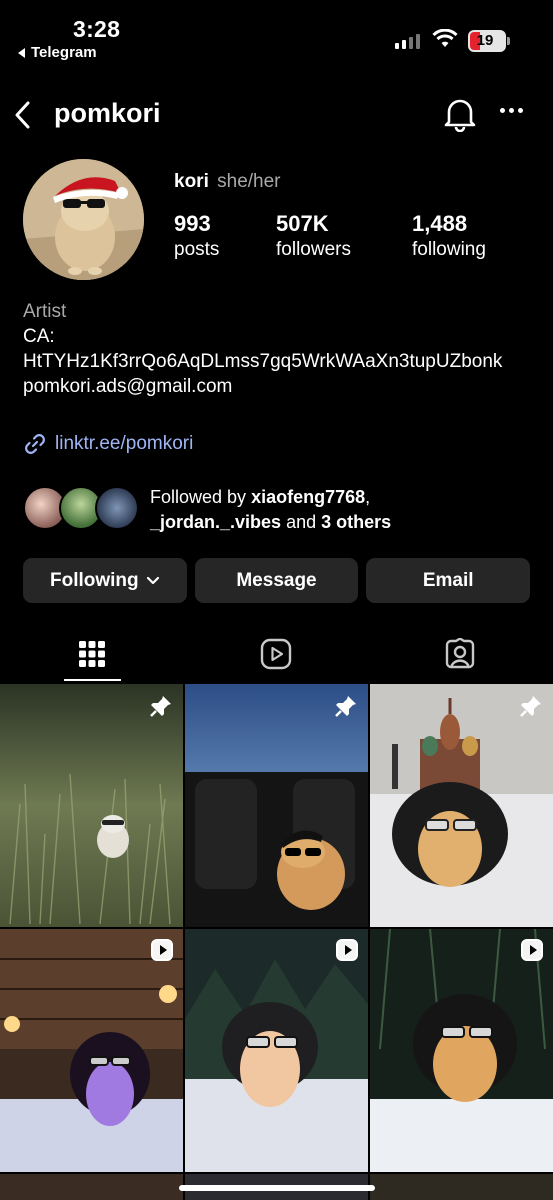 This screenshot has width=553, height=1200. I want to click on stat-value: 1,488, so click(440, 223).